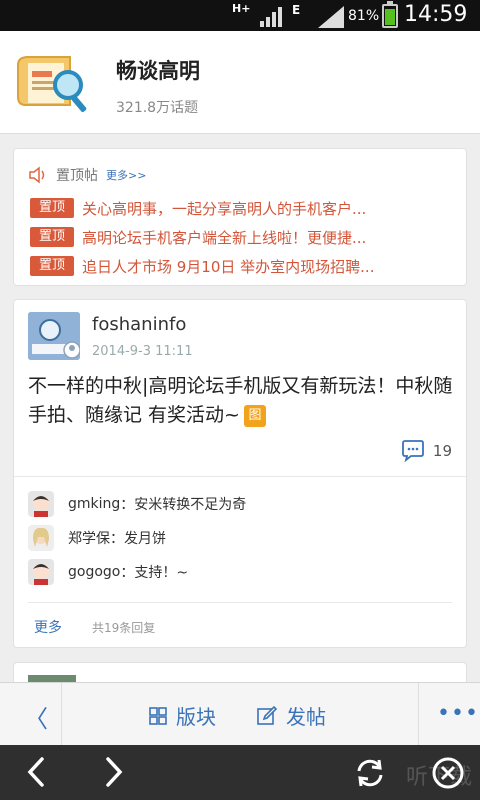 The width and height of the screenshot is (480, 800). I want to click on network-type-2: E, so click(296, 10).